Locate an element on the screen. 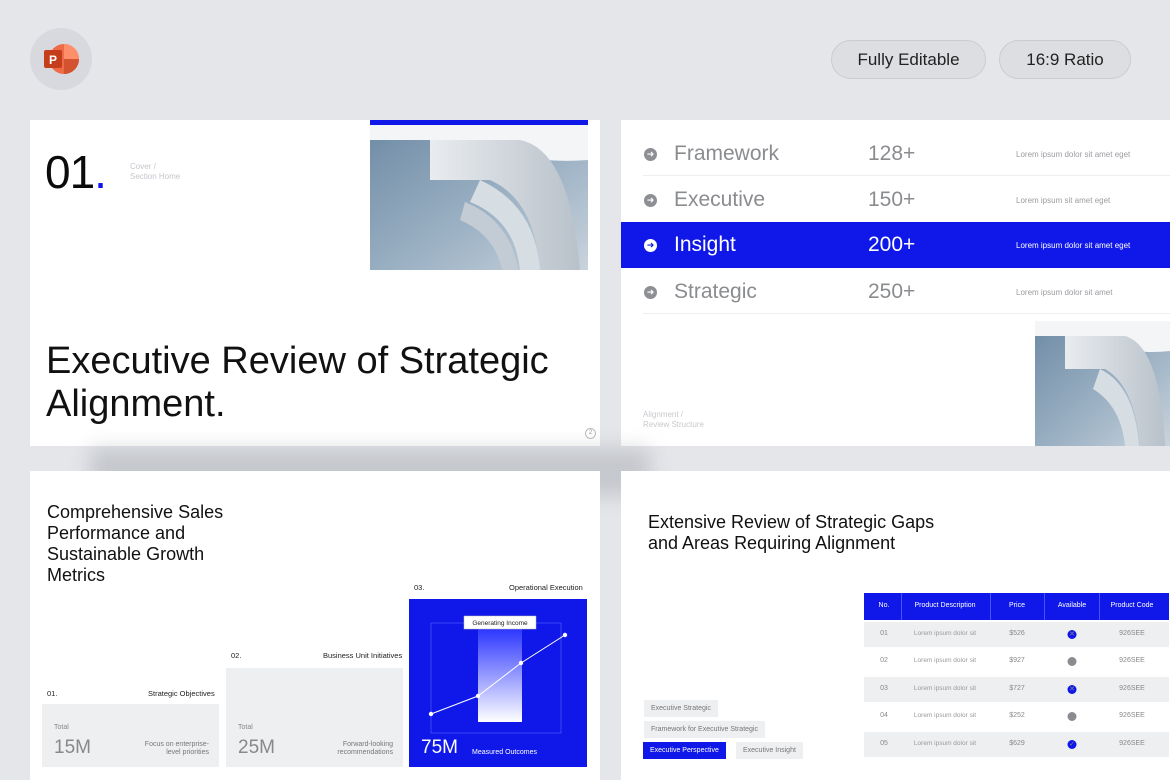  powerpoint-logo: P is located at coordinates (61, 59).